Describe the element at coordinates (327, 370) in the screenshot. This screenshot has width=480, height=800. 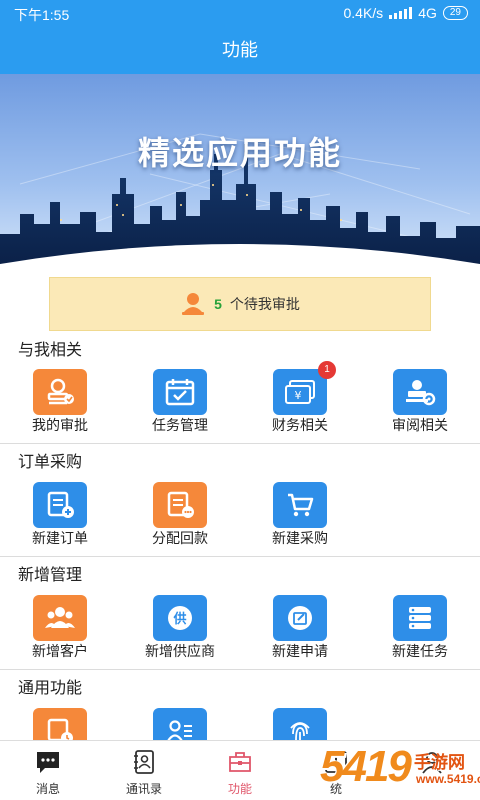
I see `finance-badge: 1` at that location.